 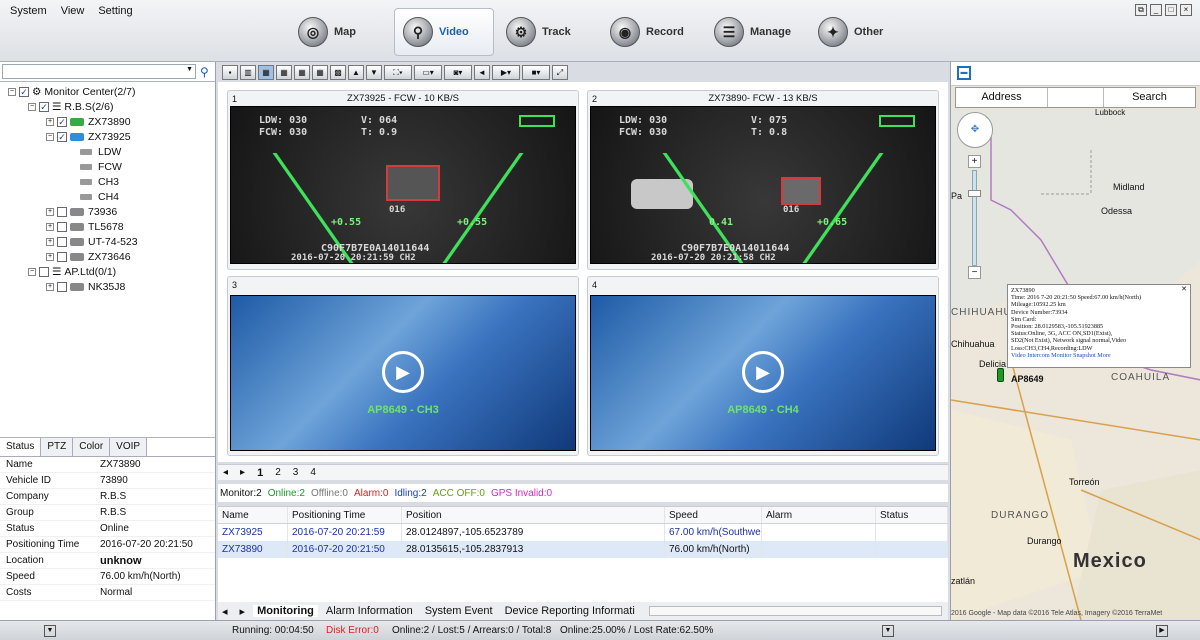 I want to click on video-panel-3: 3 ▶ AP8649 - CH3, so click(x=403, y=366).